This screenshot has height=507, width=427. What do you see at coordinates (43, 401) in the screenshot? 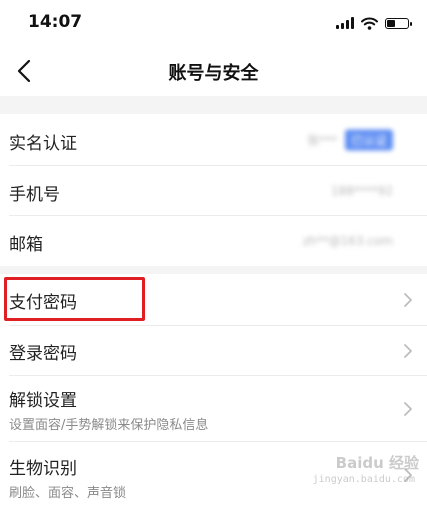
I see `unlock-settings-label: 解锁设置` at bounding box center [43, 401].